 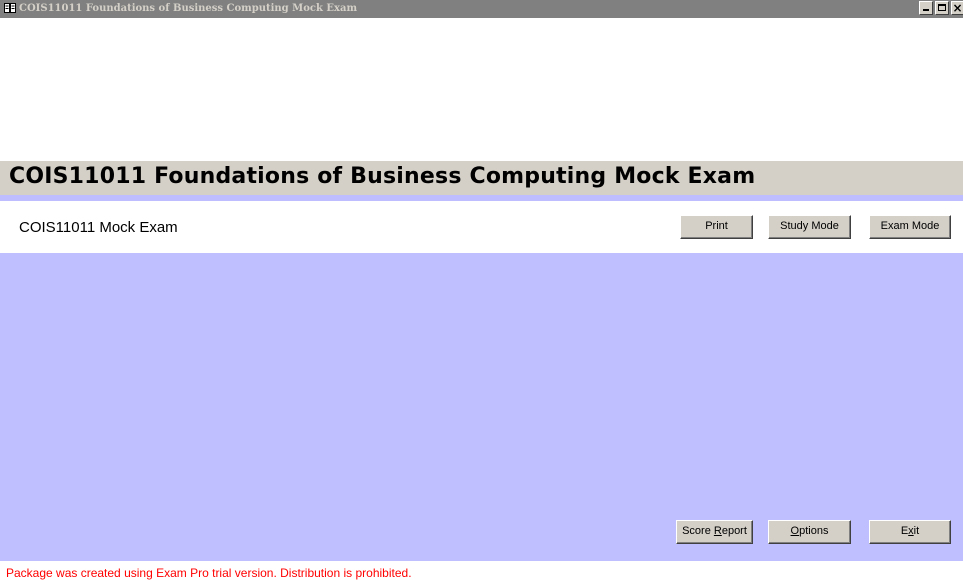 I want to click on print-button: Print, so click(x=716, y=227).